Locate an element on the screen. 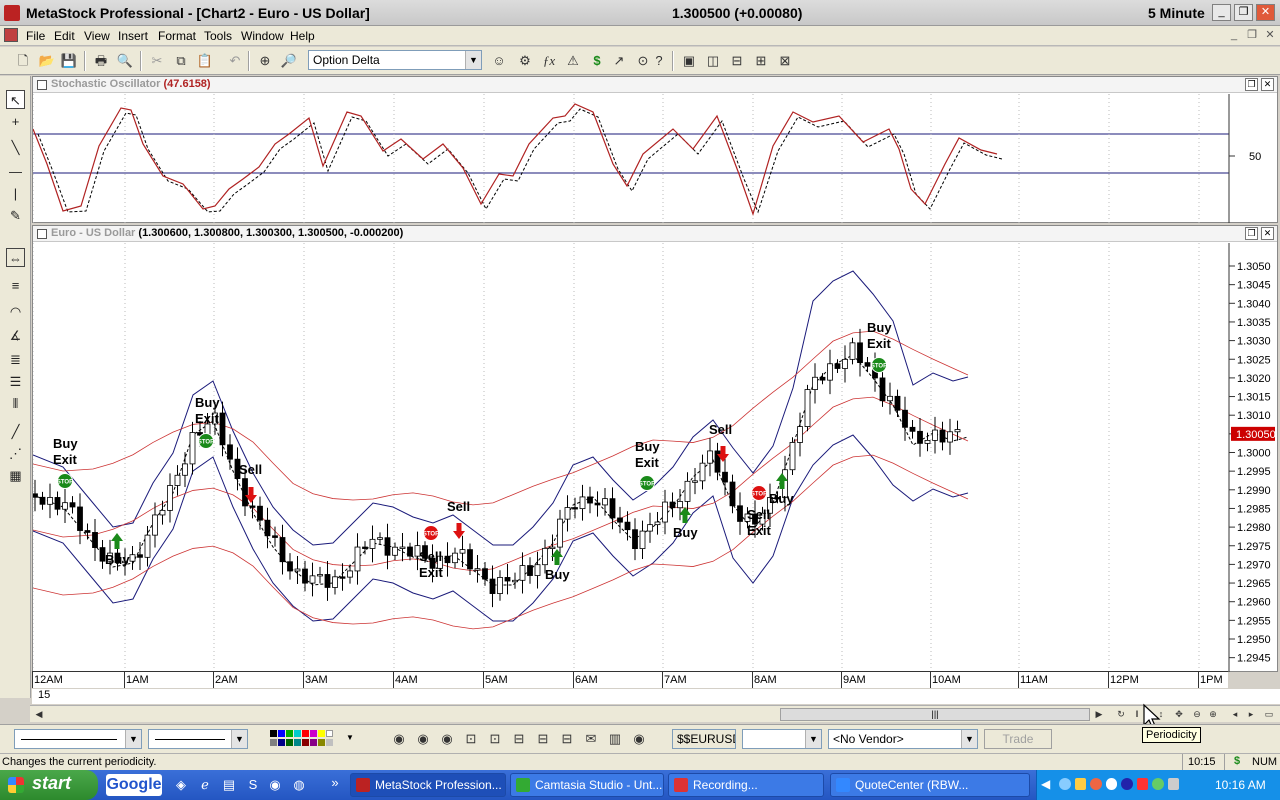 The width and height of the screenshot is (1280, 800). menu-window: Window is located at coordinates (262, 36).